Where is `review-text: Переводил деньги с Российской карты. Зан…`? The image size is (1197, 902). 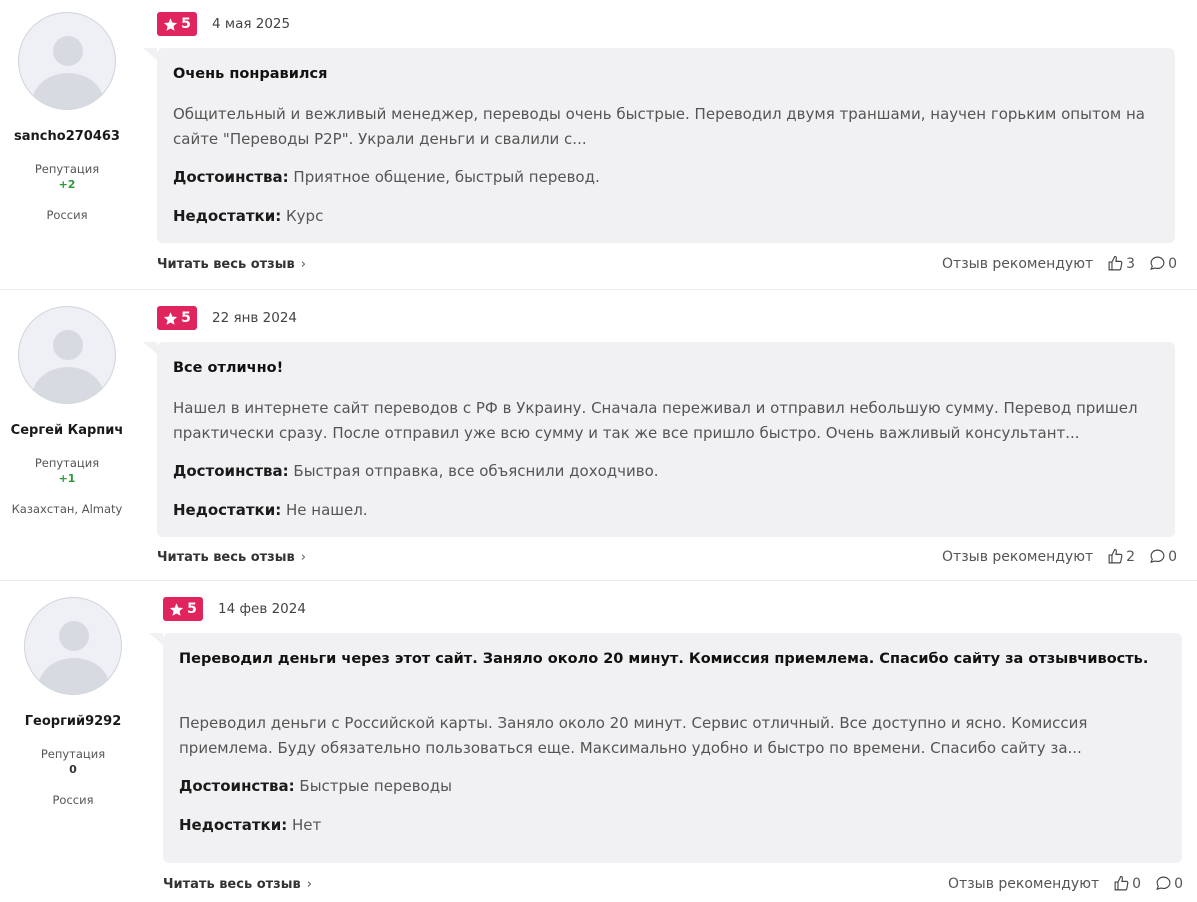 review-text: Переводил деньги с Российской карты. Зан… is located at coordinates (633, 735).